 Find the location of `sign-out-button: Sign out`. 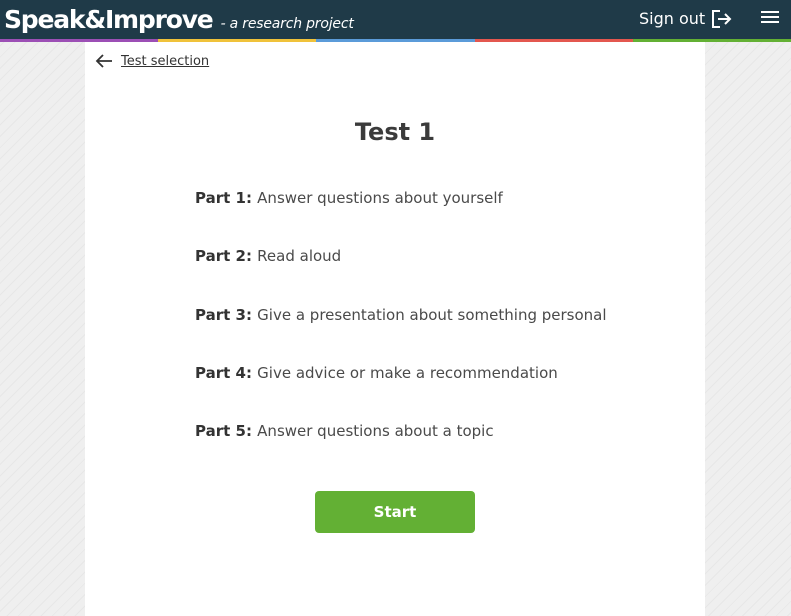

sign-out-button: Sign out is located at coordinates (686, 19).